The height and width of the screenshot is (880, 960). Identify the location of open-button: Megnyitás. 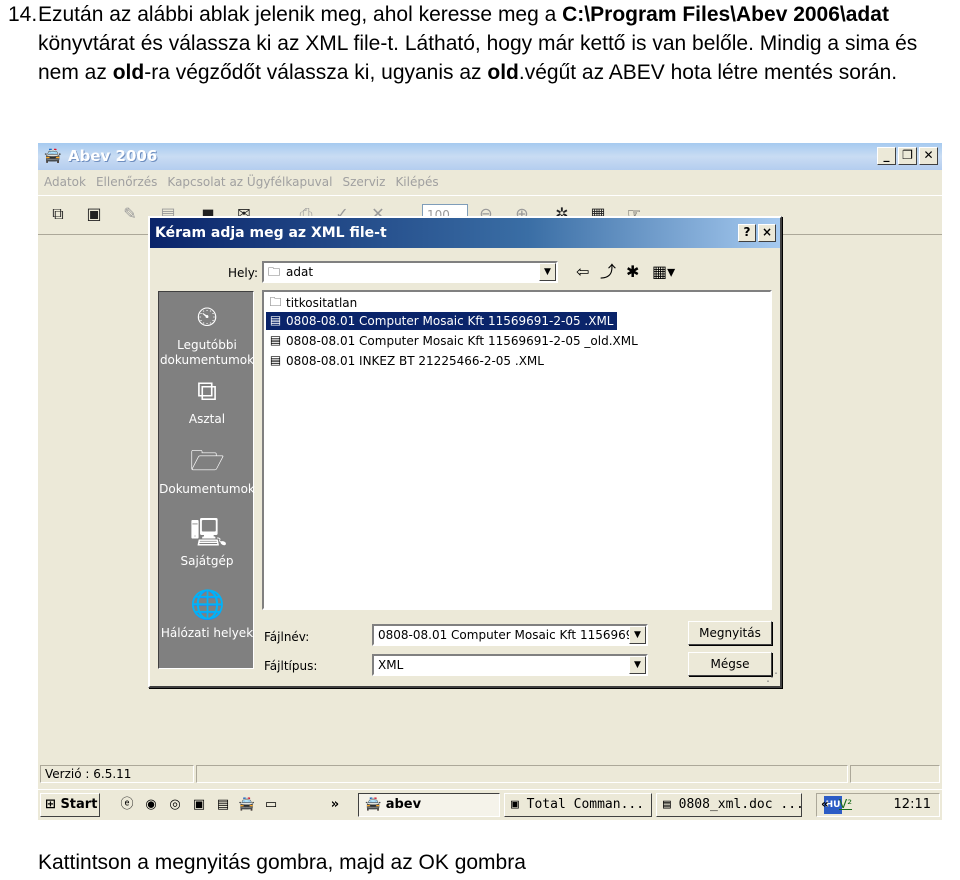
(730, 633).